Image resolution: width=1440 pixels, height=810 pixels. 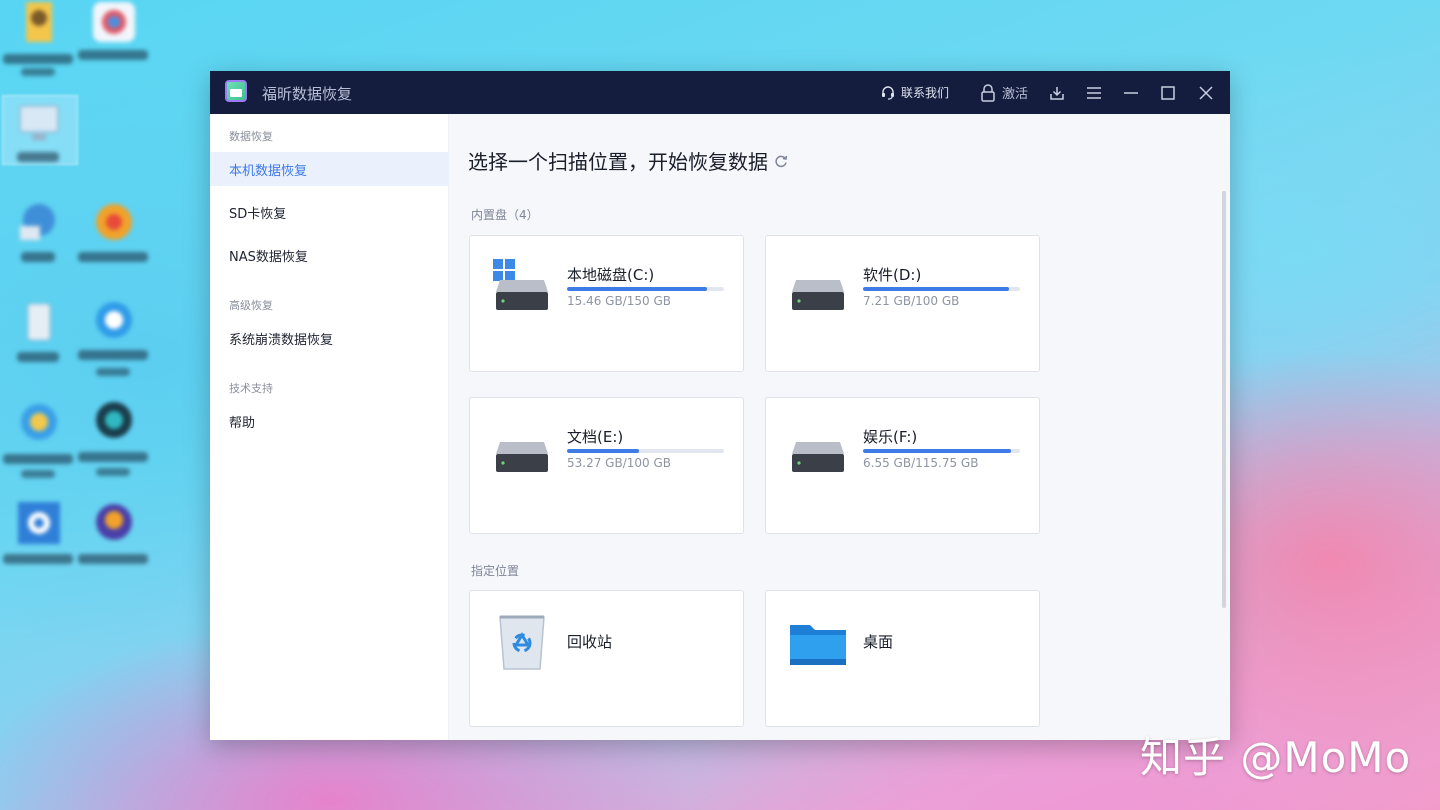 What do you see at coordinates (522, 642) in the screenshot?
I see `recycle-bin-icon` at bounding box center [522, 642].